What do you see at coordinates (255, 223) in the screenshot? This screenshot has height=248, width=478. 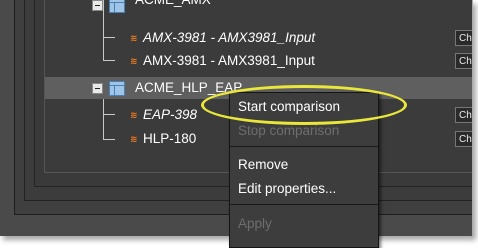 I see `menu-item-apply: Apply` at bounding box center [255, 223].